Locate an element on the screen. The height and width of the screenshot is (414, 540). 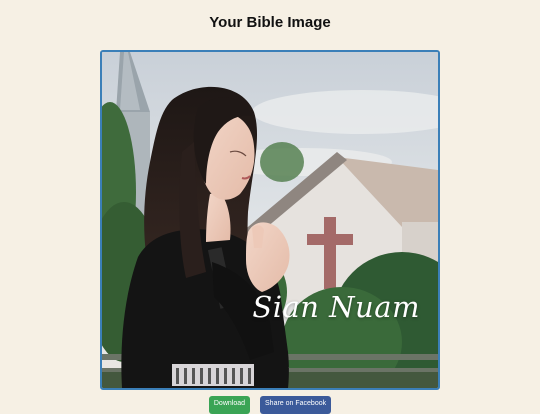
page-title: Your Bible Image is located at coordinates (270, 22).